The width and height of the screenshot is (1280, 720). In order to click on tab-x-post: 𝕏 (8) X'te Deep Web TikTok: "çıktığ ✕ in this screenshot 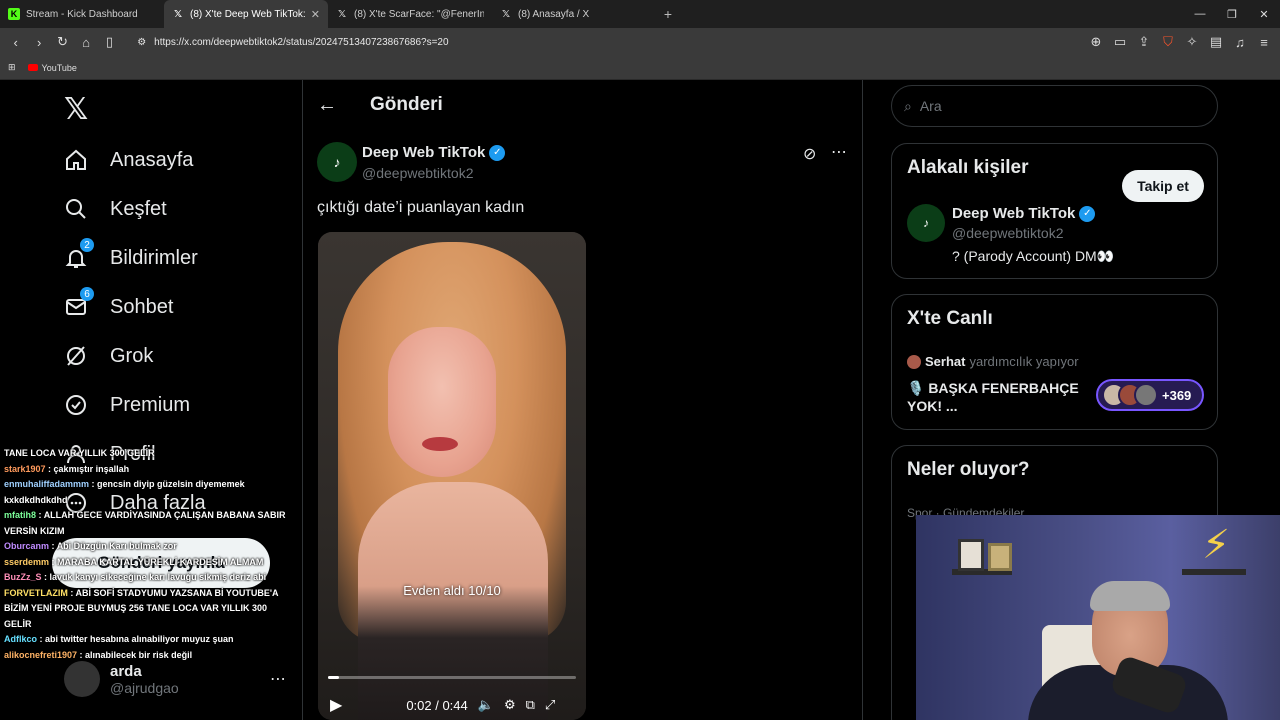, I will do `click(246, 14)`.